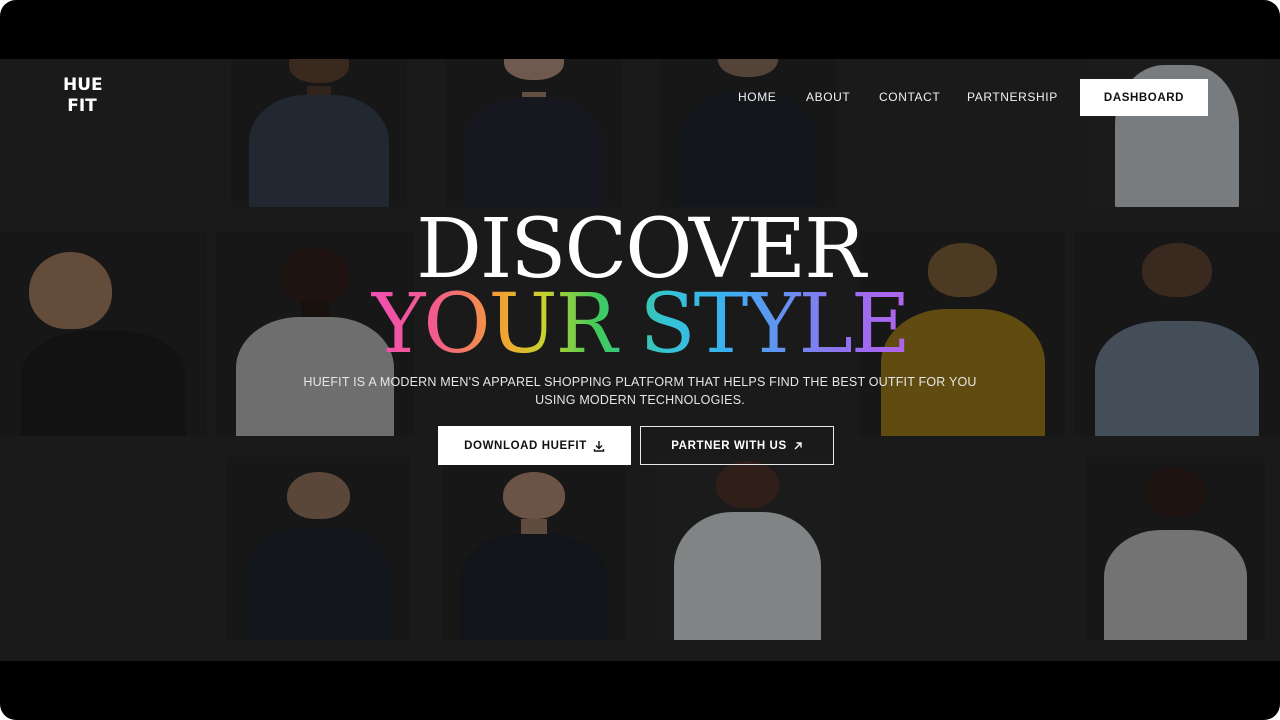 The width and height of the screenshot is (1280, 720). I want to click on logo-line1: HUE, so click(83, 85).